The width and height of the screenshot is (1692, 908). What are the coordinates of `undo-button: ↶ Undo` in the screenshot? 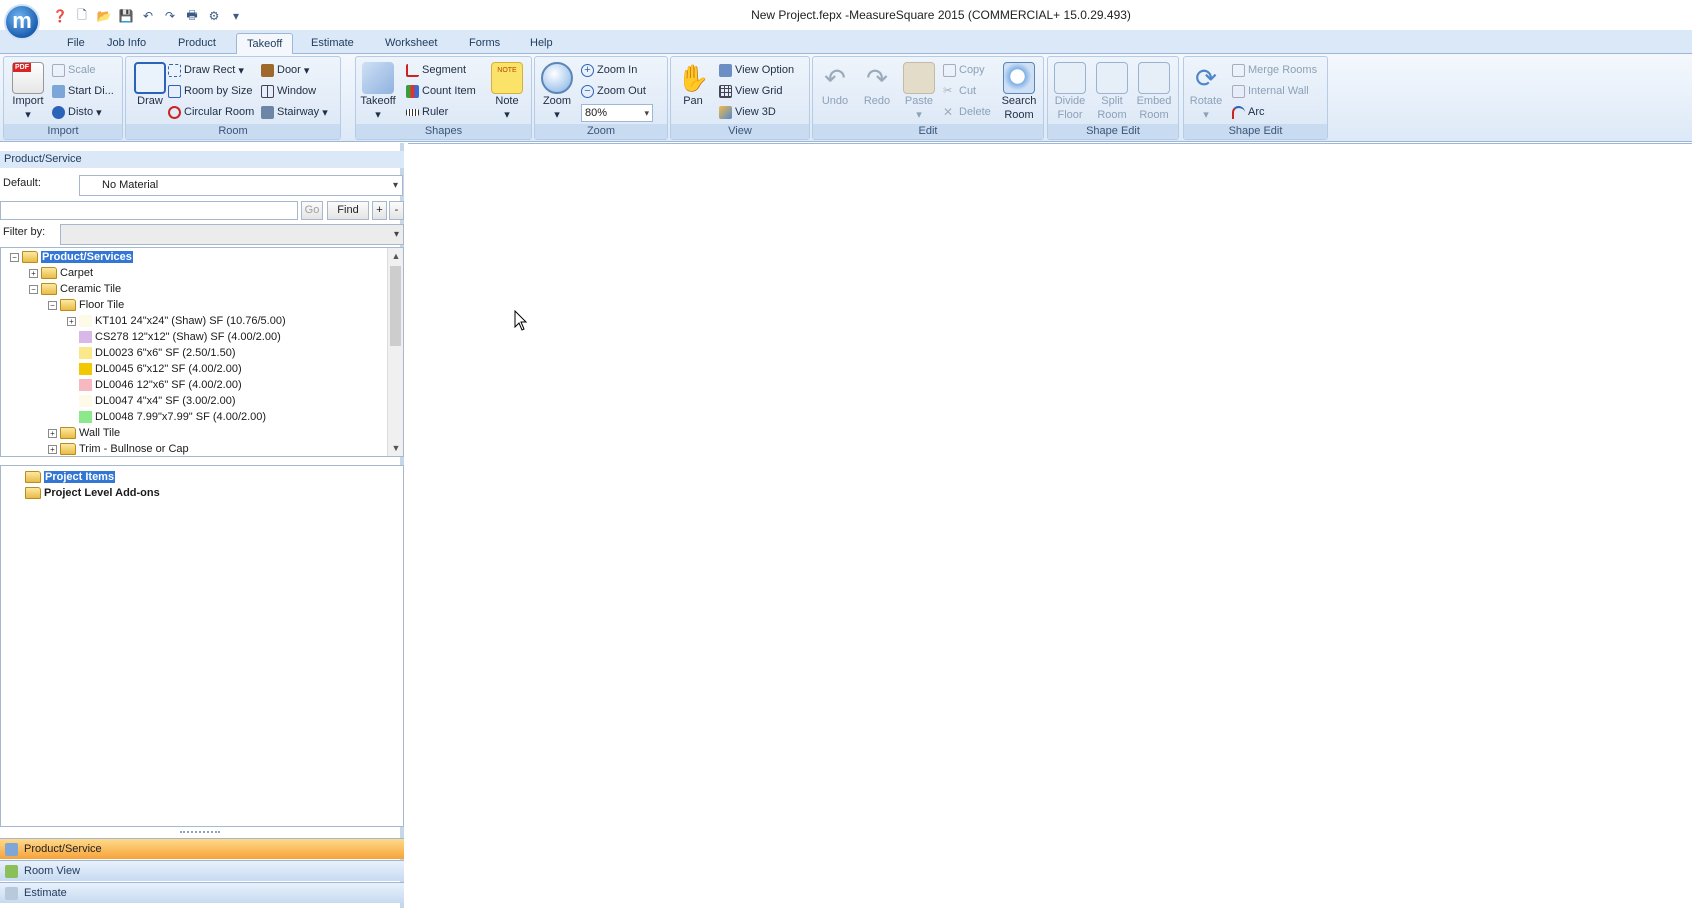 It's located at (835, 91).